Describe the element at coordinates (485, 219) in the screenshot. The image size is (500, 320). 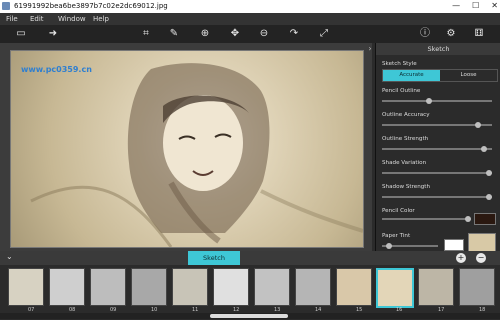
I see `pencil-color-swatch` at that location.